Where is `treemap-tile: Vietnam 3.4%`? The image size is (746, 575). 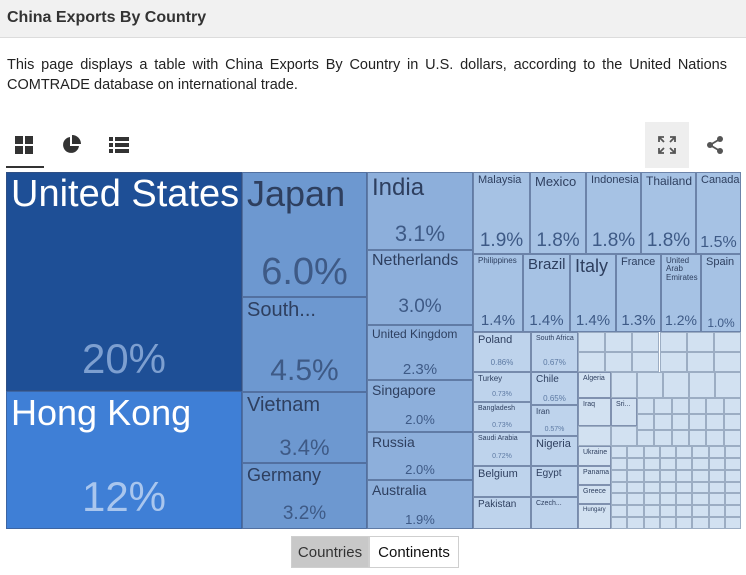
treemap-tile: Vietnam 3.4% is located at coordinates (304, 427).